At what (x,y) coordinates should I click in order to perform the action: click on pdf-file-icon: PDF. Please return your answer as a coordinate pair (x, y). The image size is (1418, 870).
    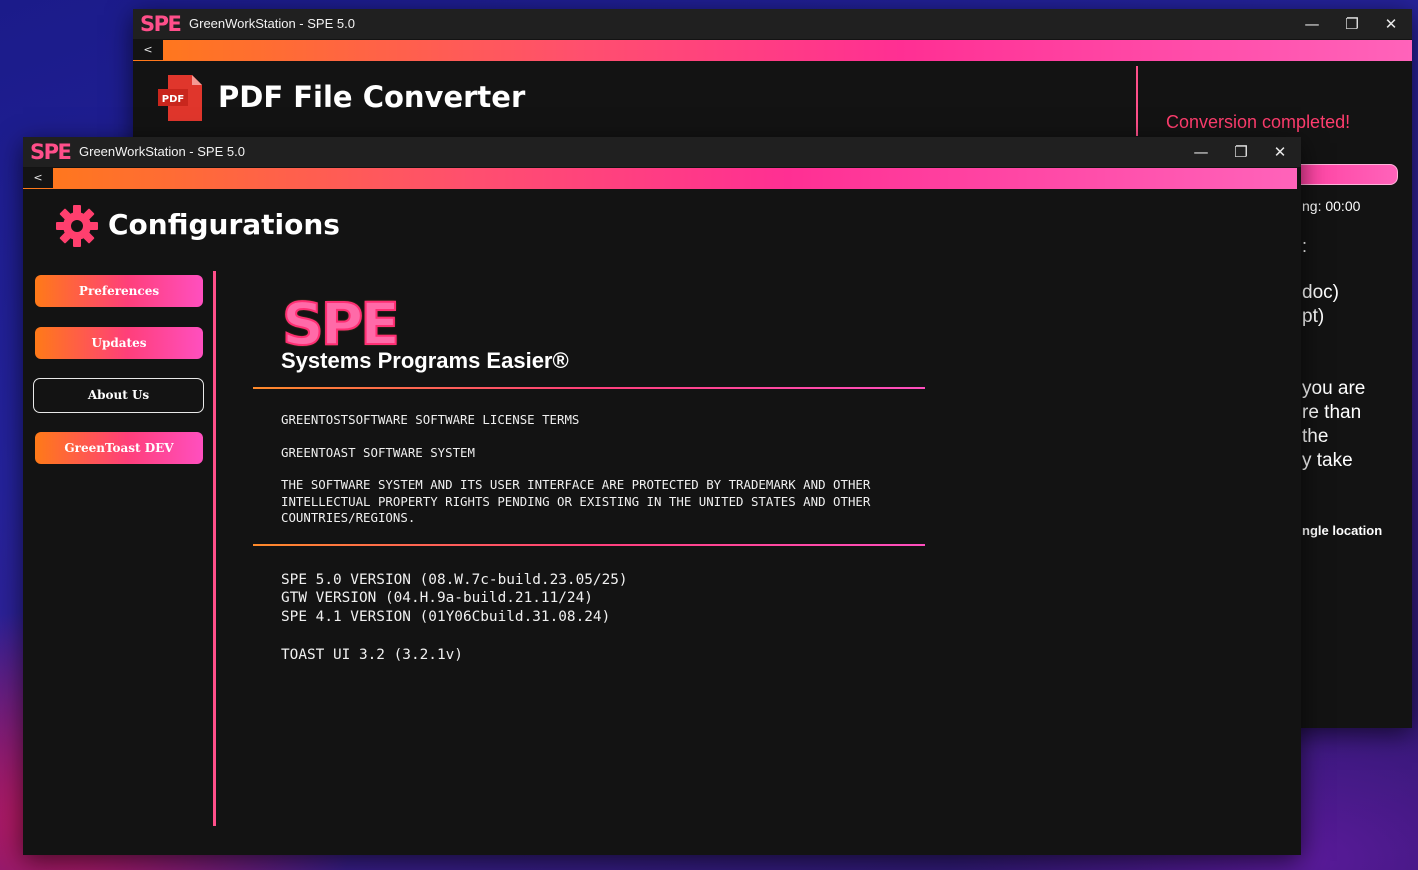
    Looking at the image, I should click on (180, 98).